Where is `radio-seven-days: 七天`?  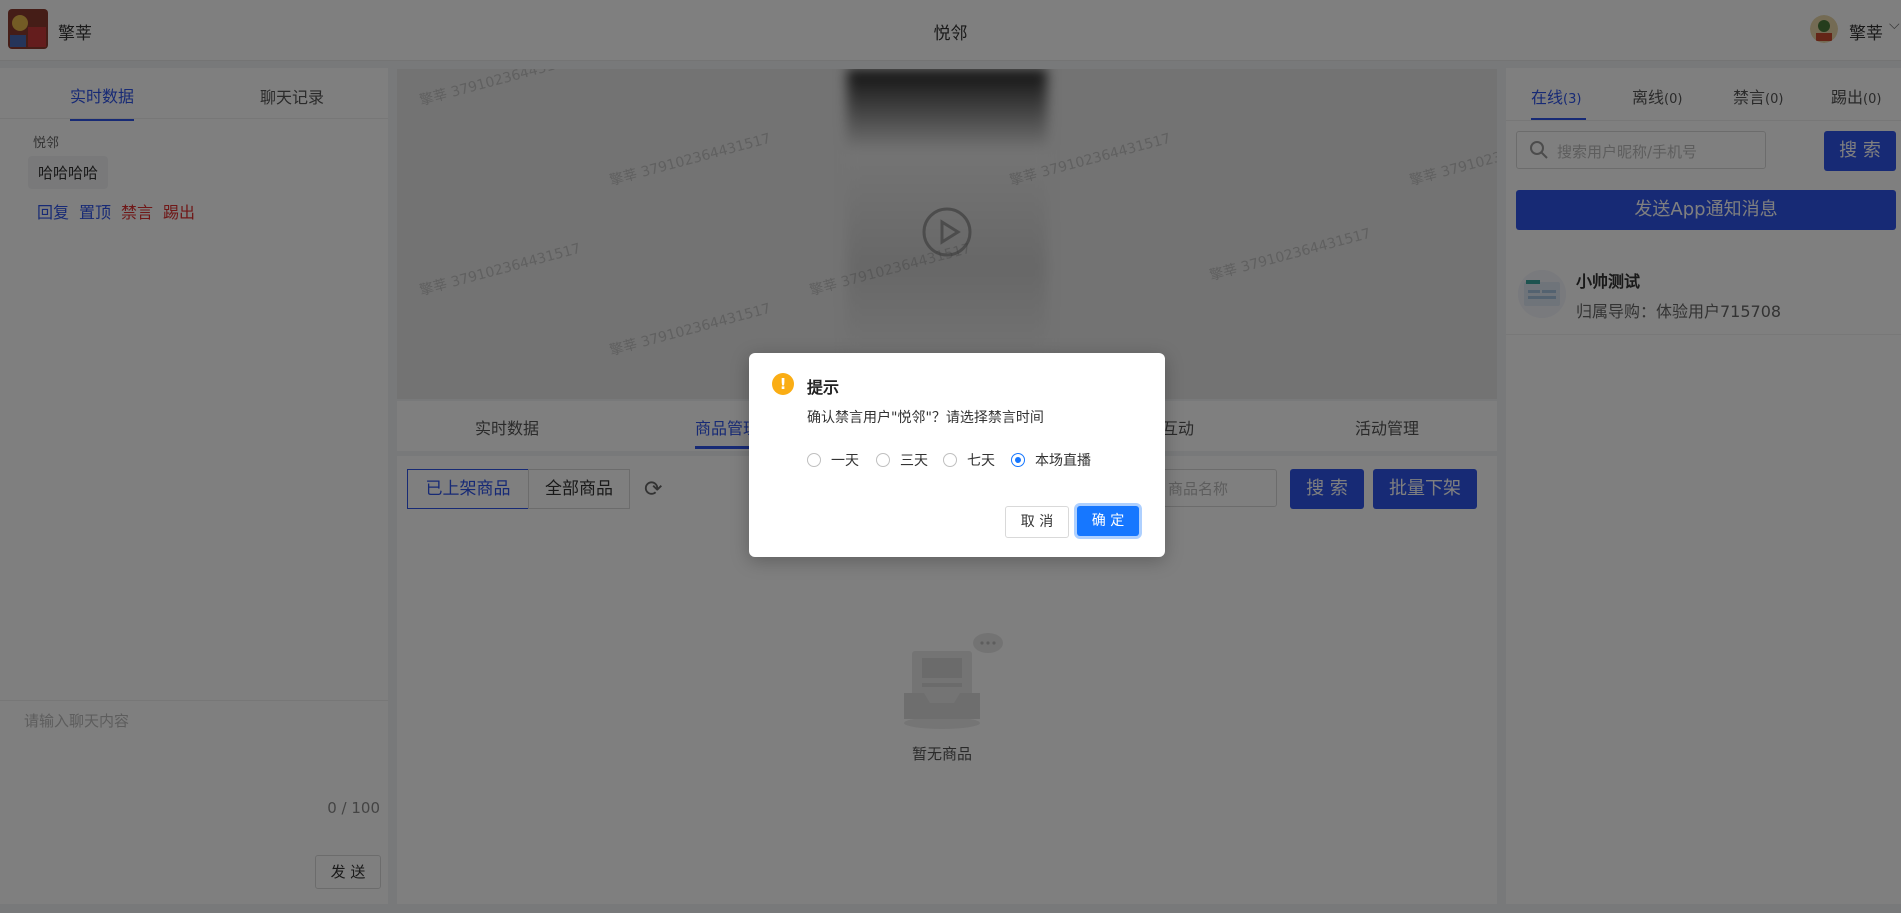 radio-seven-days: 七天 is located at coordinates (969, 460).